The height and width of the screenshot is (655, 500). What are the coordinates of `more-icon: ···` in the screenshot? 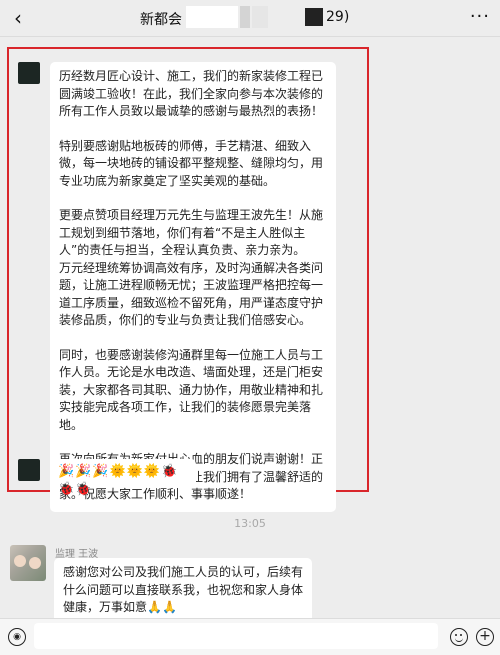 It's located at (480, 16).